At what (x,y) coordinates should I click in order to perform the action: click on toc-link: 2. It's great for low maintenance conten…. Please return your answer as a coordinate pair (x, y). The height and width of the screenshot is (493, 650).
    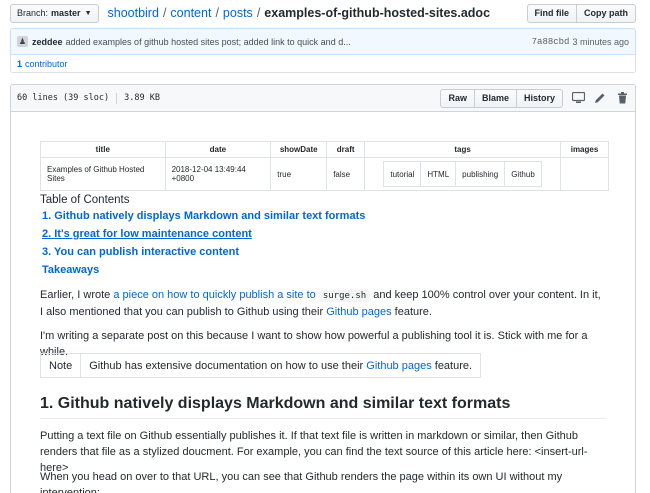
    Looking at the image, I should click on (147, 234).